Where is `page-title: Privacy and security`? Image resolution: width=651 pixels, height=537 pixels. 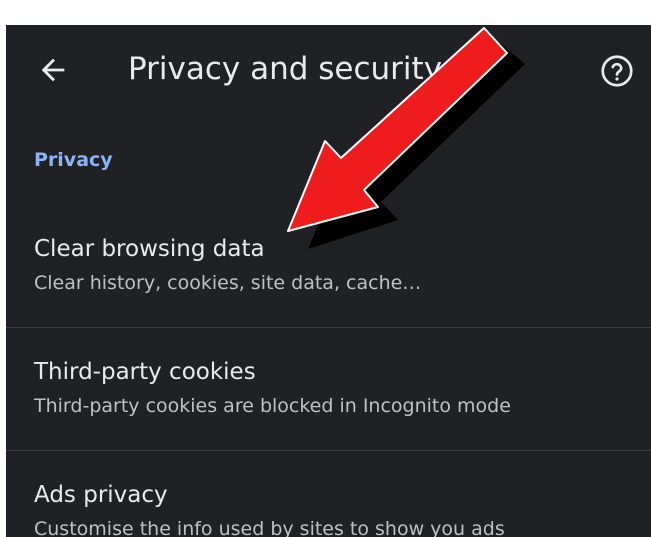
page-title: Privacy and security is located at coordinates (285, 69).